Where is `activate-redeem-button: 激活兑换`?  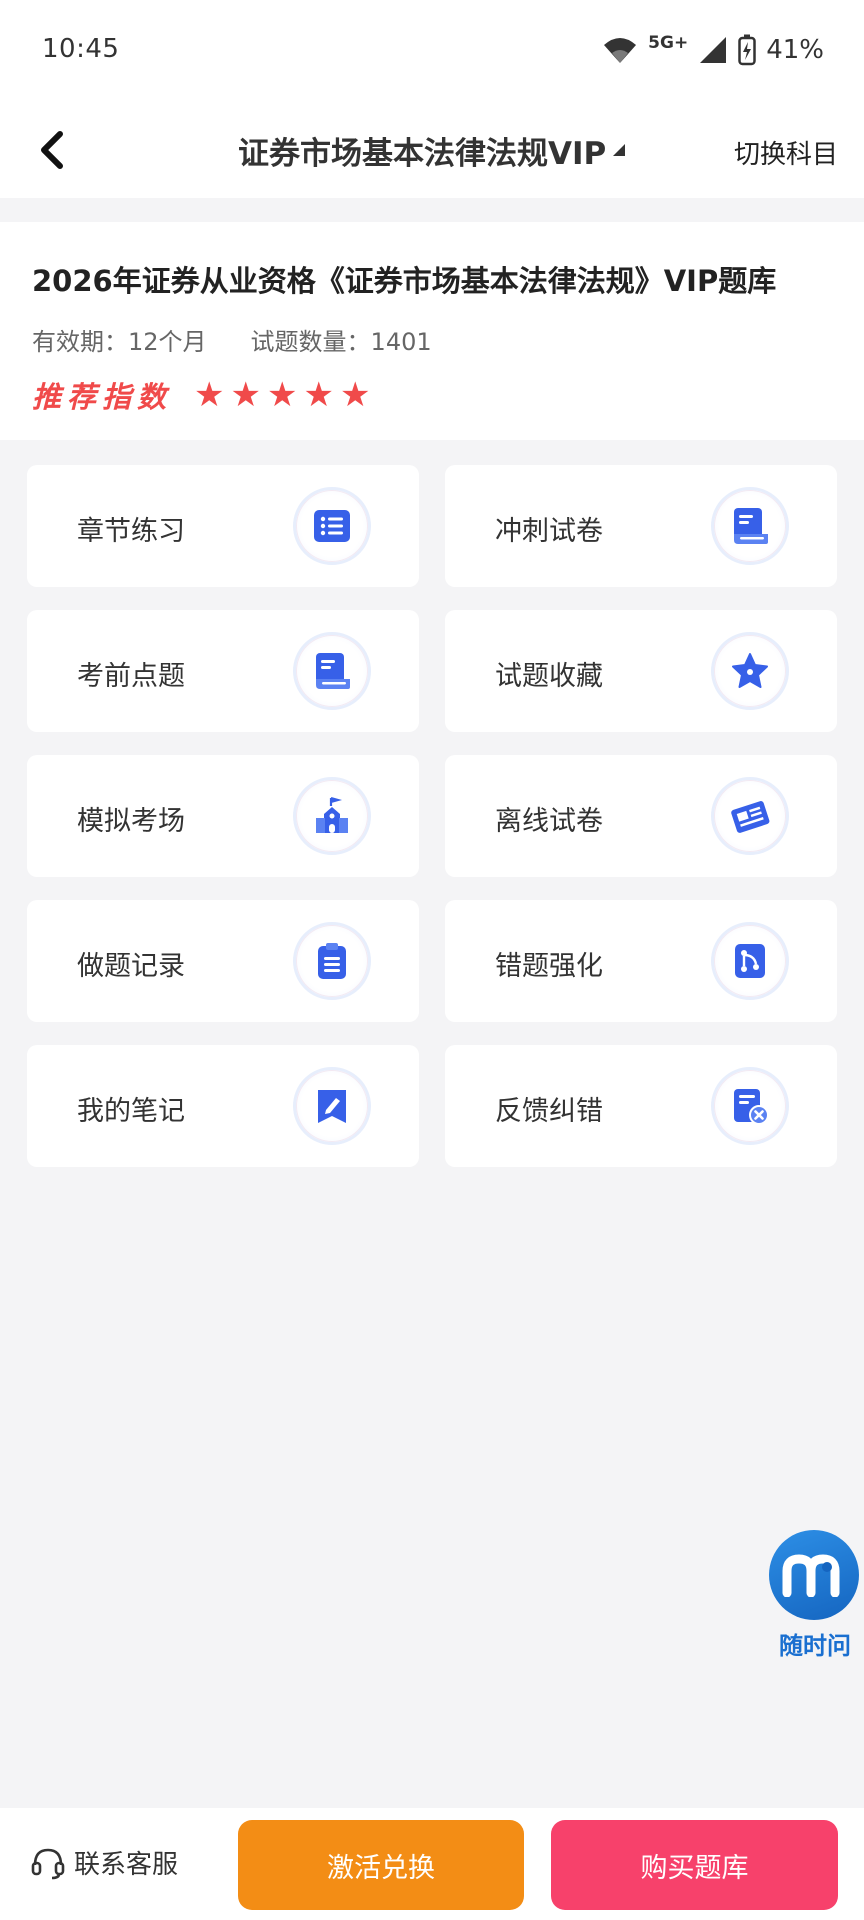 activate-redeem-button: 激活兑换 is located at coordinates (381, 1865).